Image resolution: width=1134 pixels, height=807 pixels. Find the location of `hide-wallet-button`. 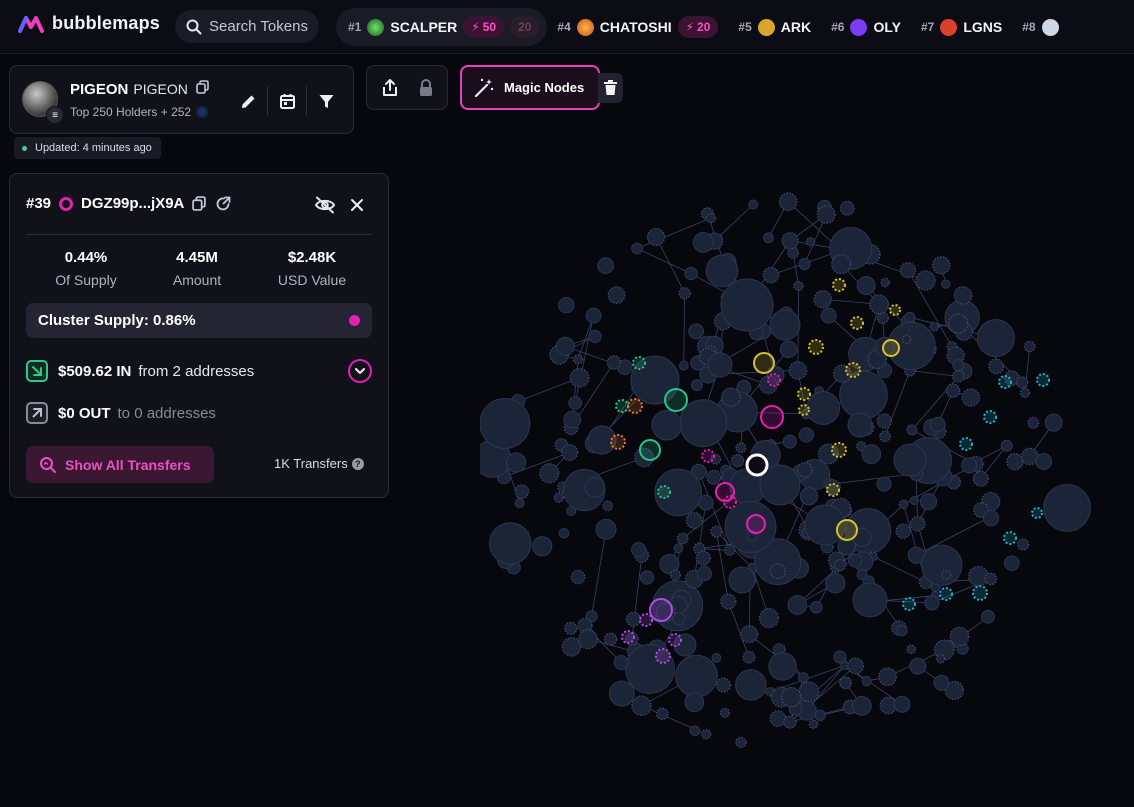

hide-wallet-button is located at coordinates (325, 205).